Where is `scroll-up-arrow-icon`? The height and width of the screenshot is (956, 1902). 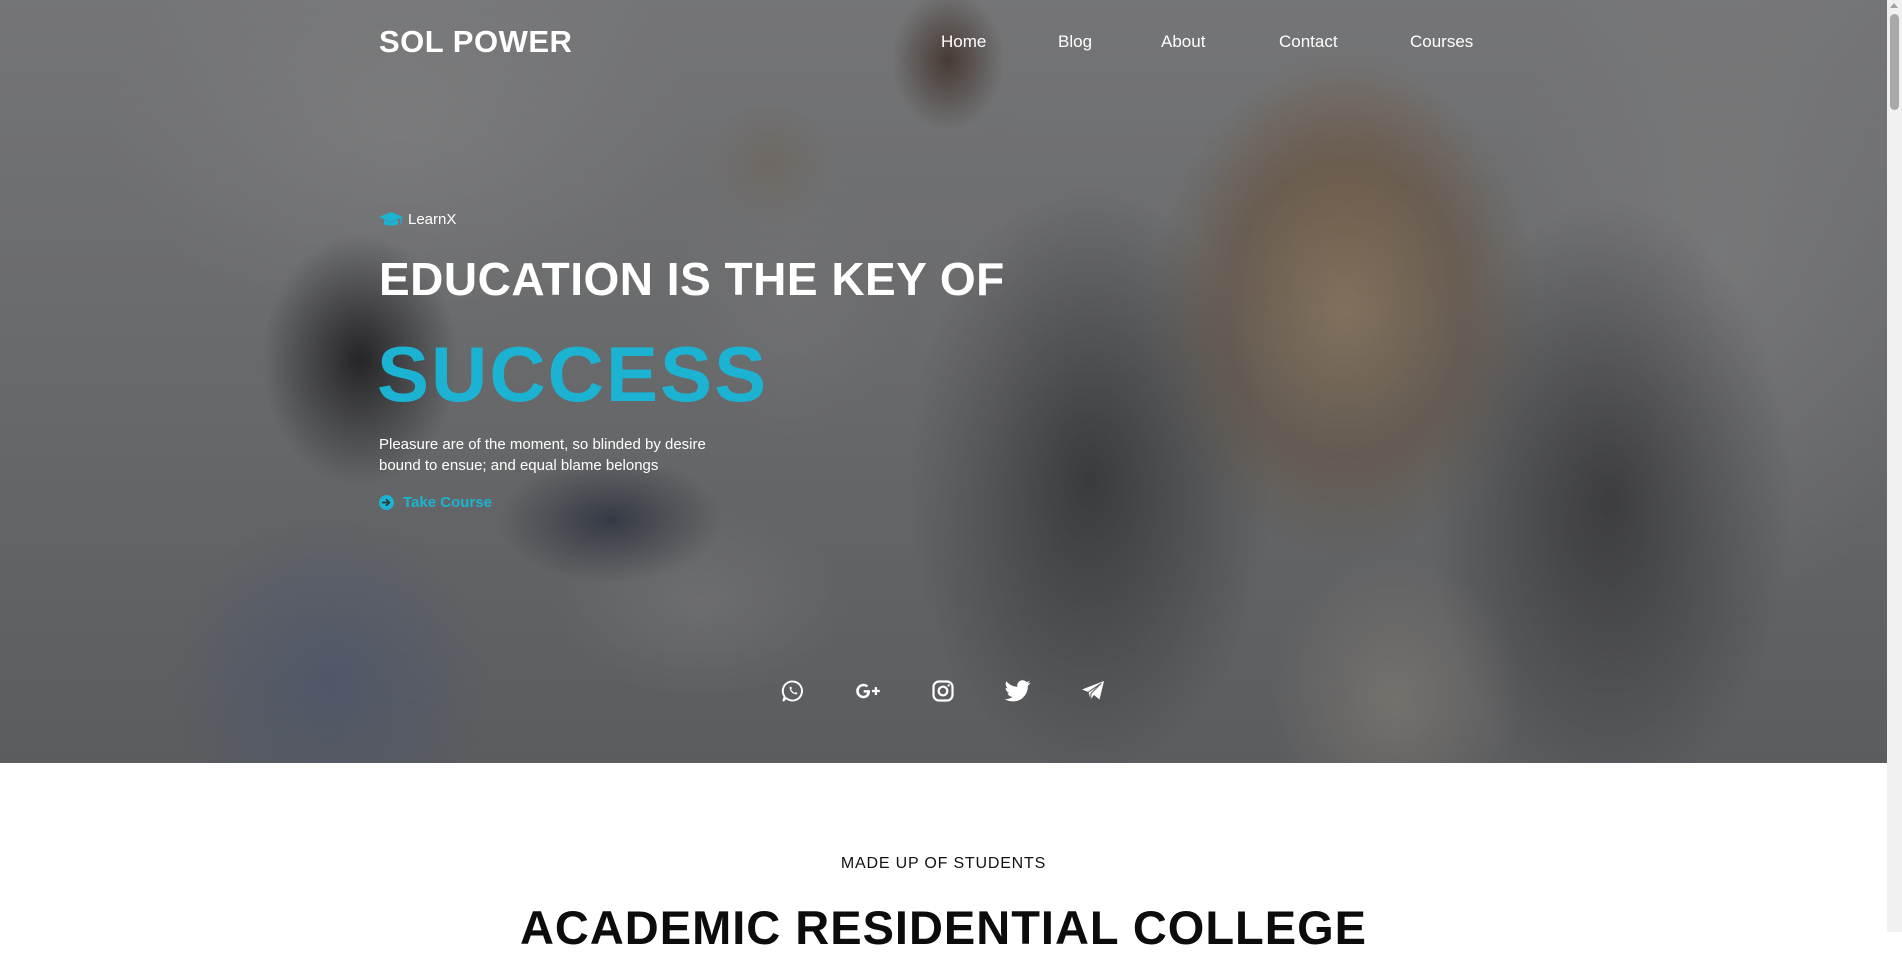
scroll-up-arrow-icon is located at coordinates (1894, 5).